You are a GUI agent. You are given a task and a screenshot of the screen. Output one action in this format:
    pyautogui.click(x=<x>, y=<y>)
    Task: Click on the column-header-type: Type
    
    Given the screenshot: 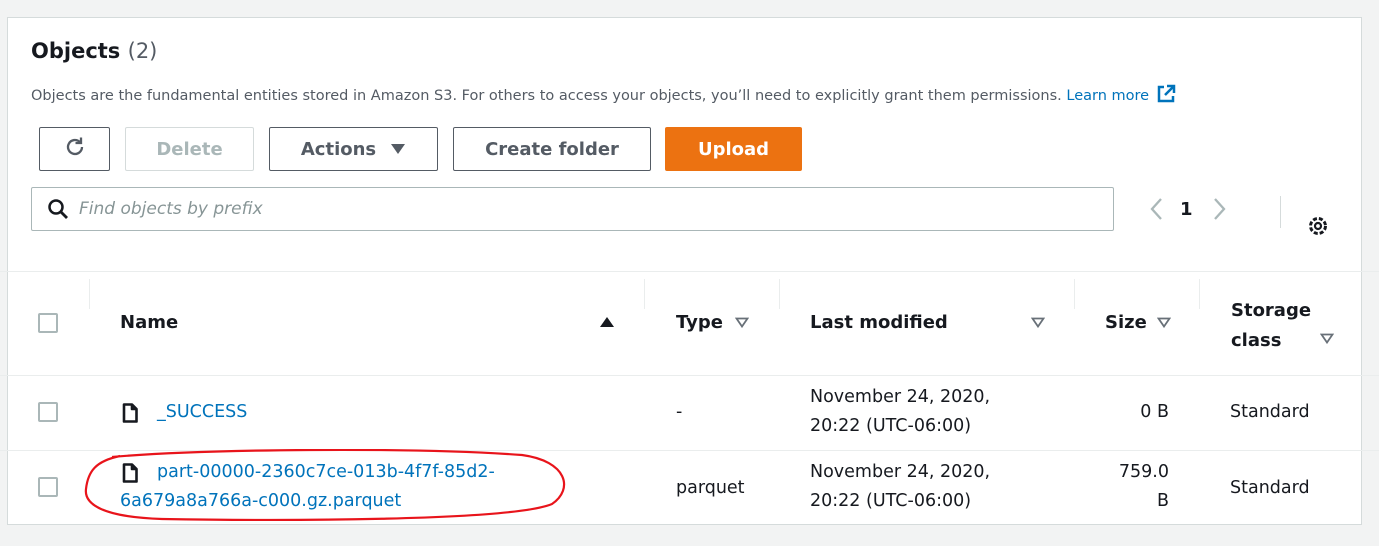 What is the action you would take?
    pyautogui.click(x=699, y=322)
    